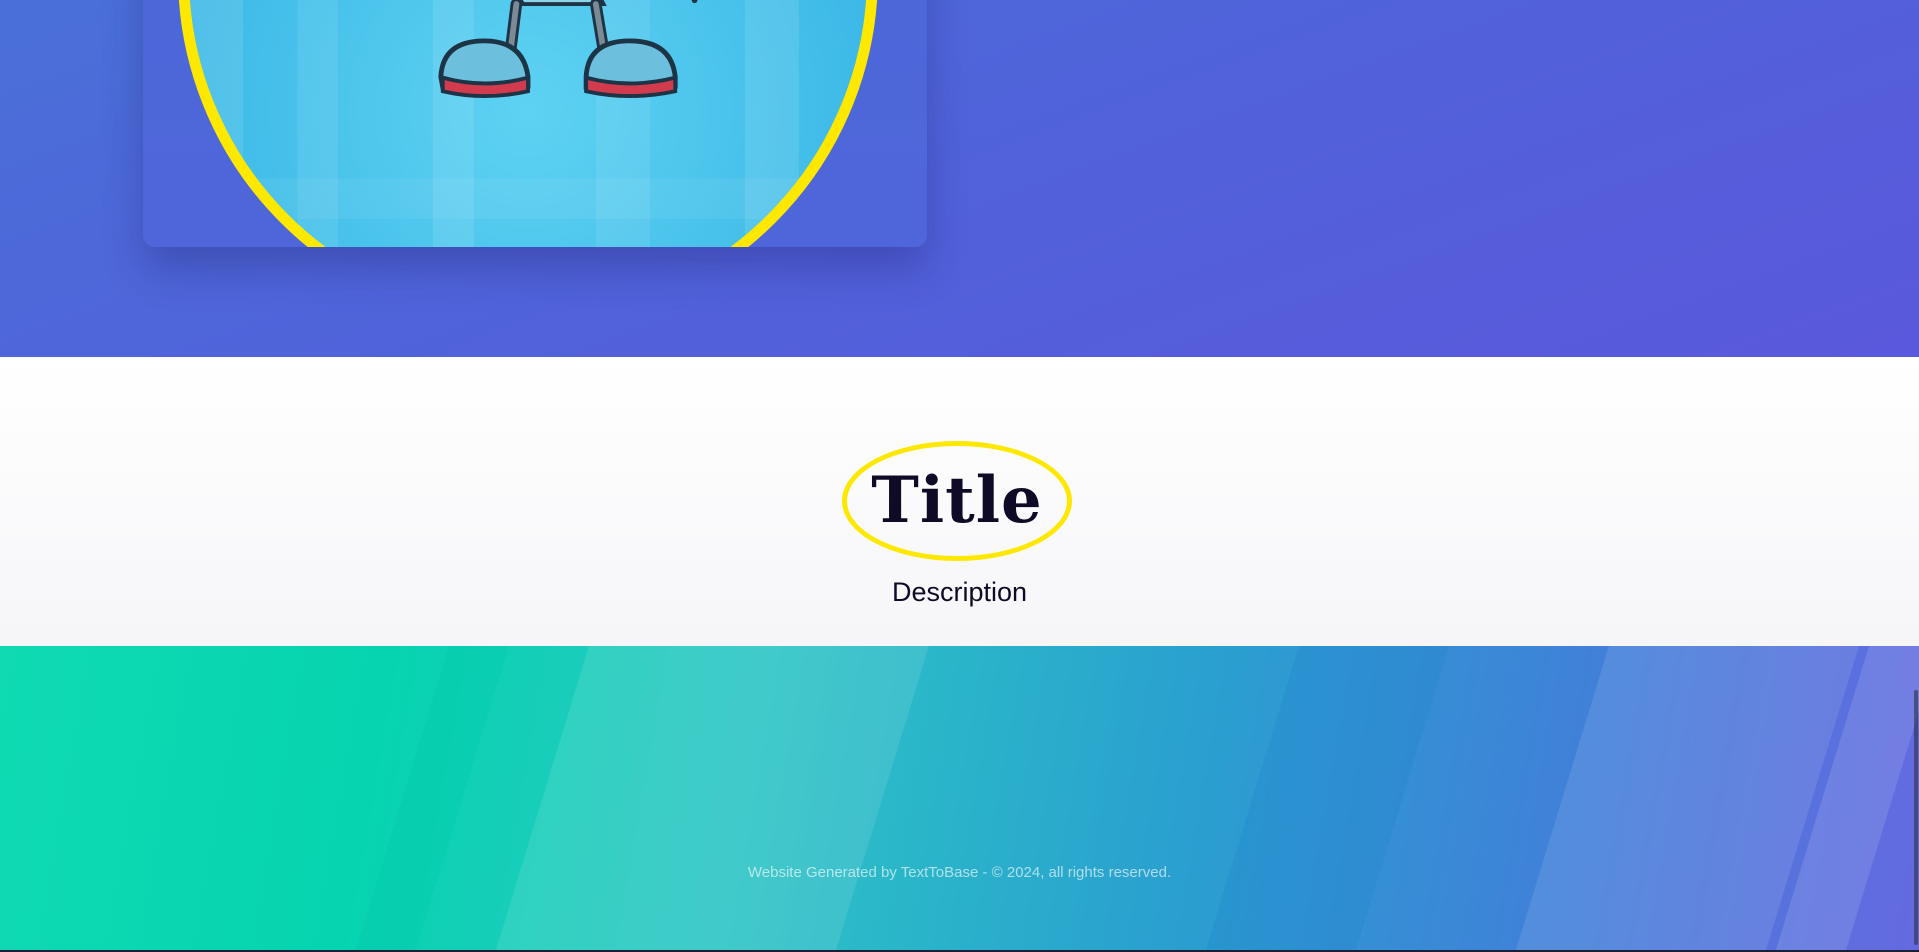 The height and width of the screenshot is (952, 1919). I want to click on robot-mascot-icon, so click(568, 49).